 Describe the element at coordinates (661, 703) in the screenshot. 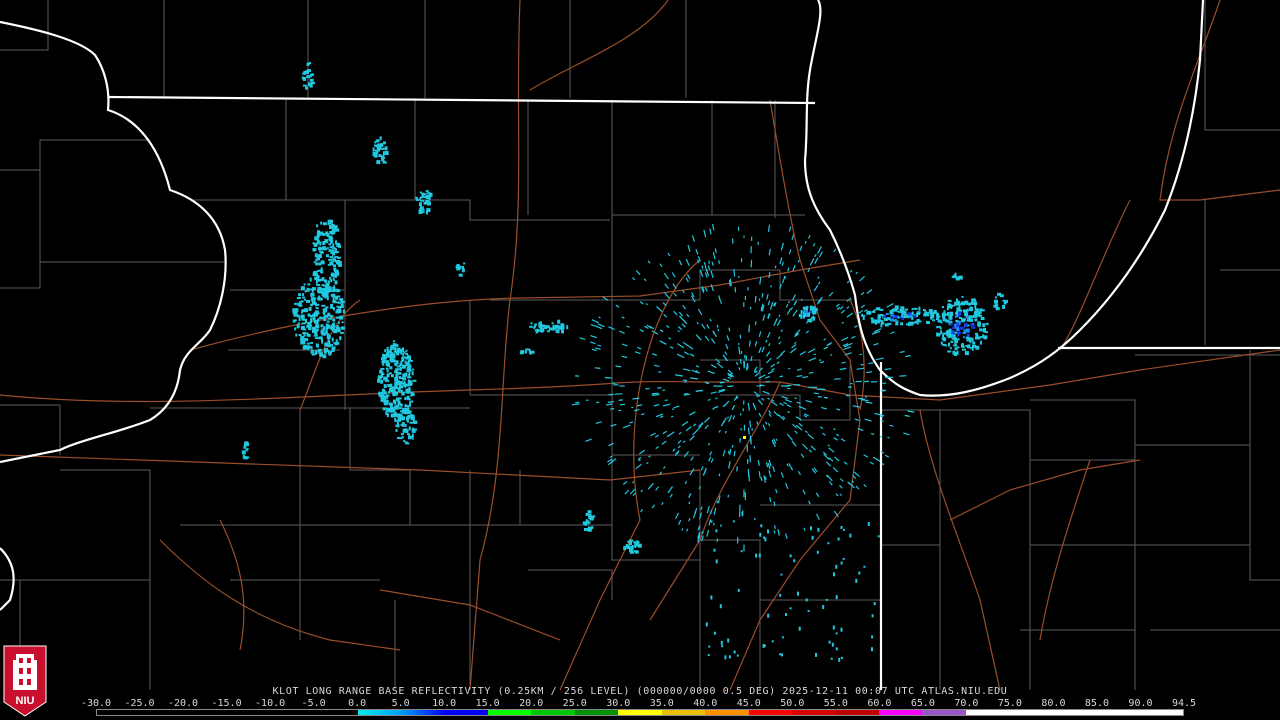

I see `colorbar-tick-label: 35.0` at that location.